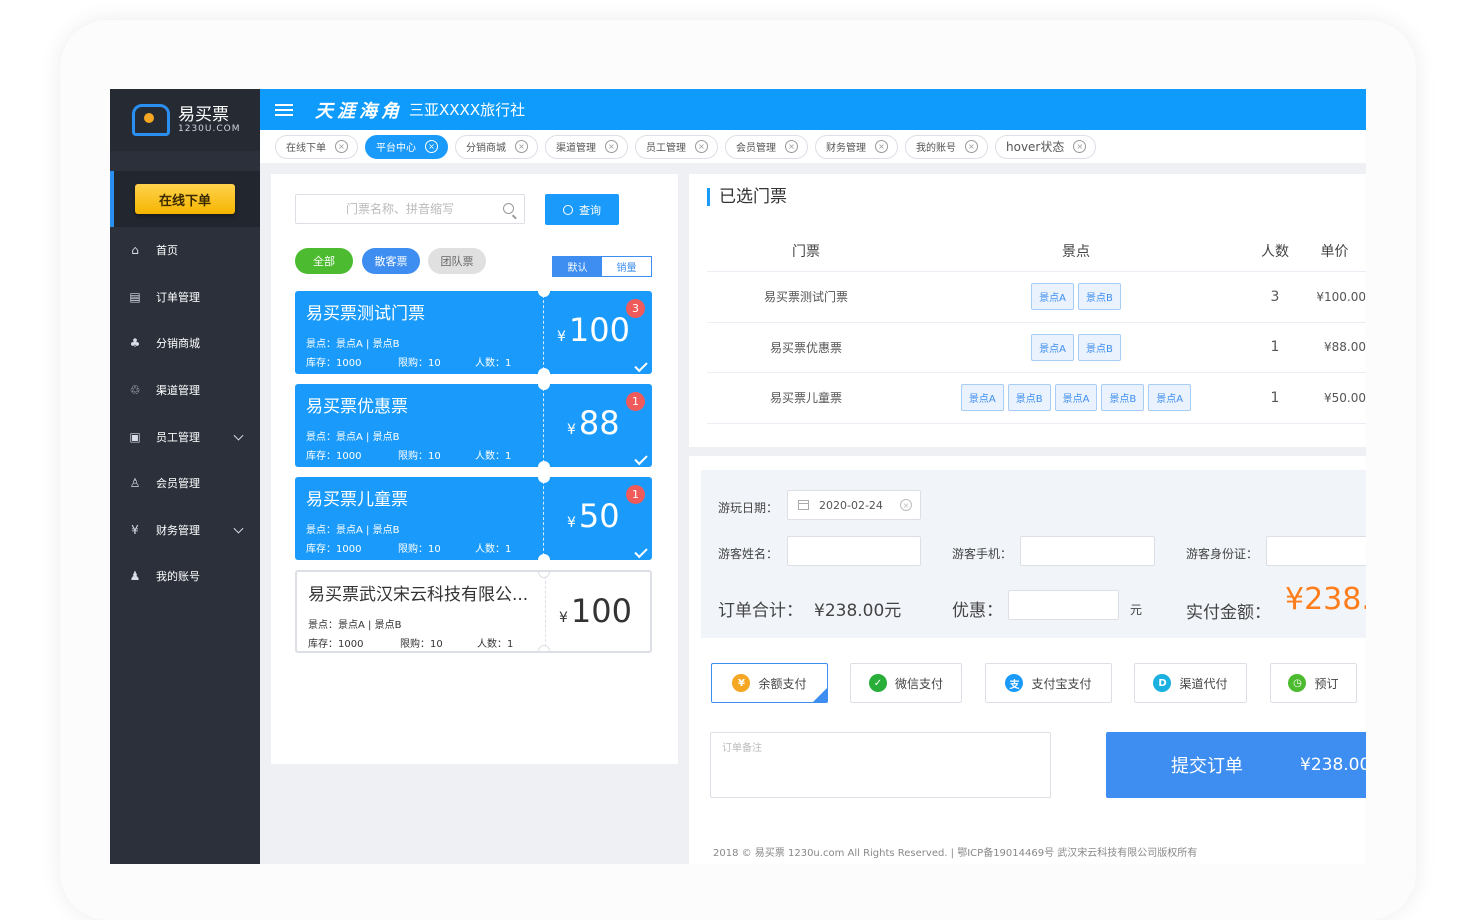 The width and height of the screenshot is (1476, 920). What do you see at coordinates (178, 297) in the screenshot?
I see `sidebar-item-label: 订单管理` at bounding box center [178, 297].